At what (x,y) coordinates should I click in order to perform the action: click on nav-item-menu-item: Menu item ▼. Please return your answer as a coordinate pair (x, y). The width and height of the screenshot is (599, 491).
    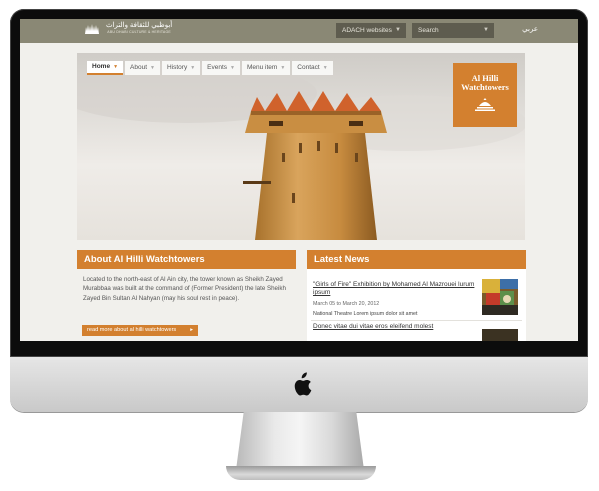
    Looking at the image, I should click on (266, 68).